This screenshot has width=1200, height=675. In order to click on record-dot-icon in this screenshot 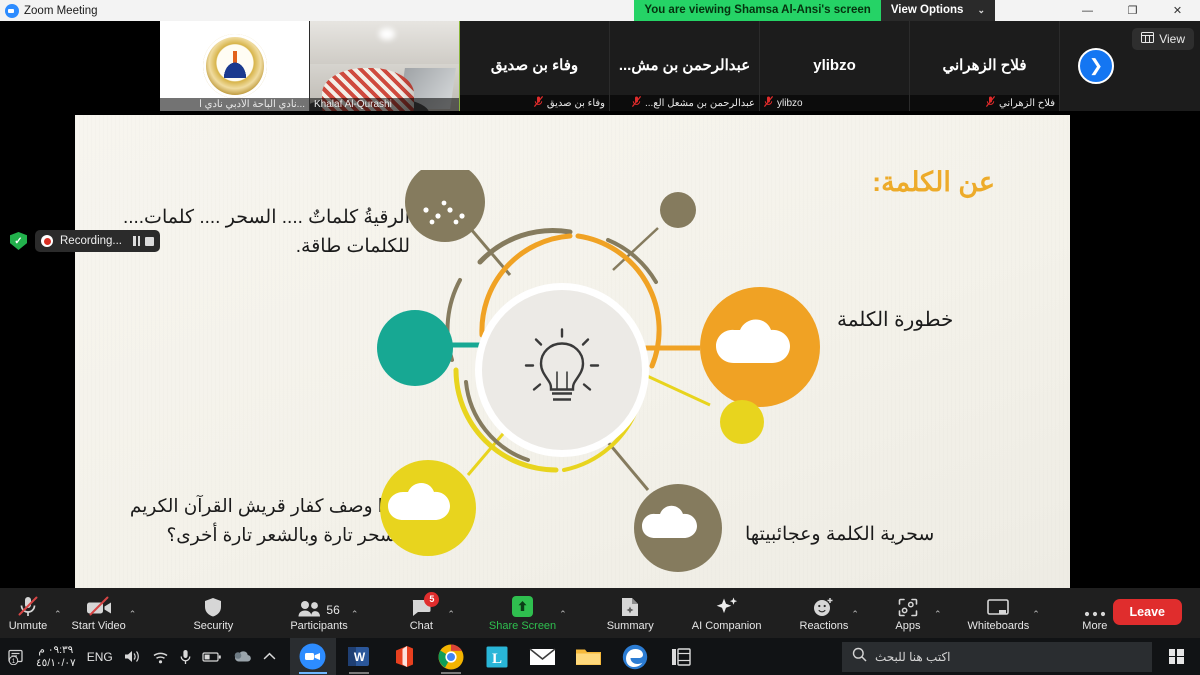, I will do `click(47, 241)`.